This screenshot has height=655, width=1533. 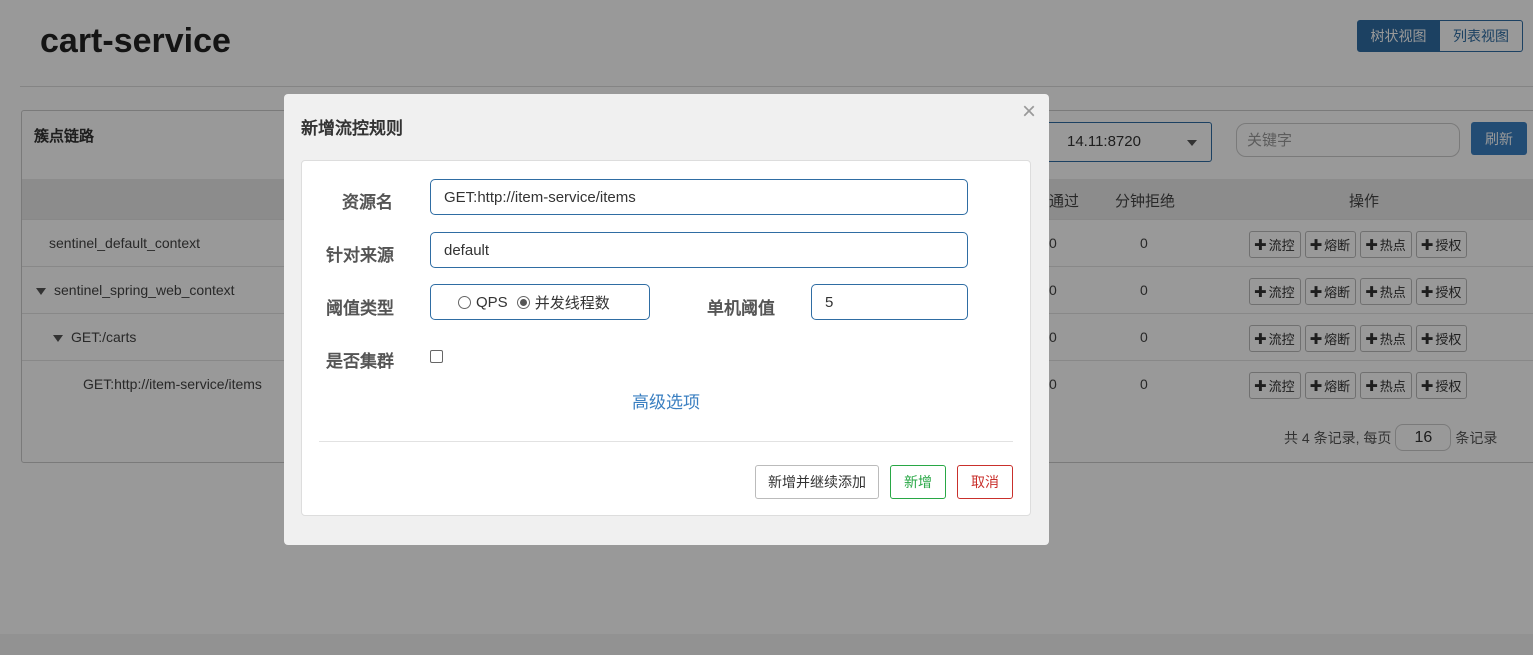 What do you see at coordinates (699, 250) in the screenshot?
I see `origin-input` at bounding box center [699, 250].